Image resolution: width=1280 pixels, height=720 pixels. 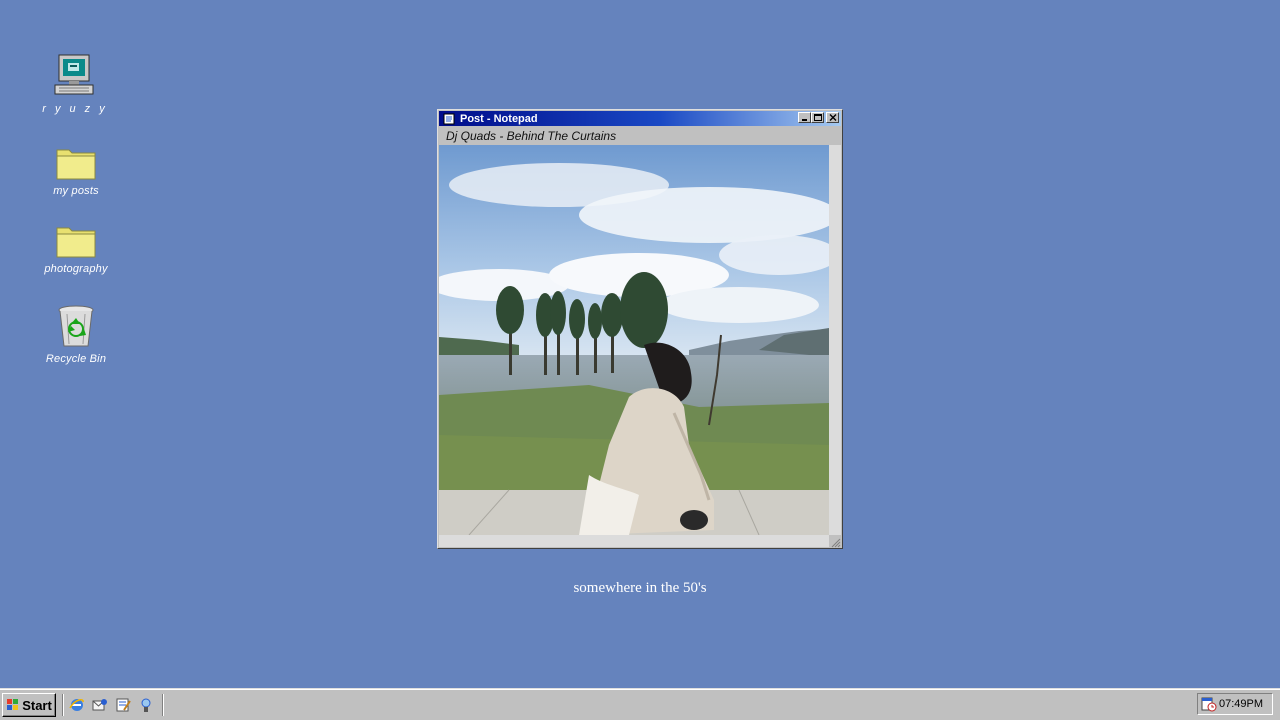 What do you see at coordinates (531, 136) in the screenshot?
I see `post-subtitle: Dj Quads - Behind The Curtains` at bounding box center [531, 136].